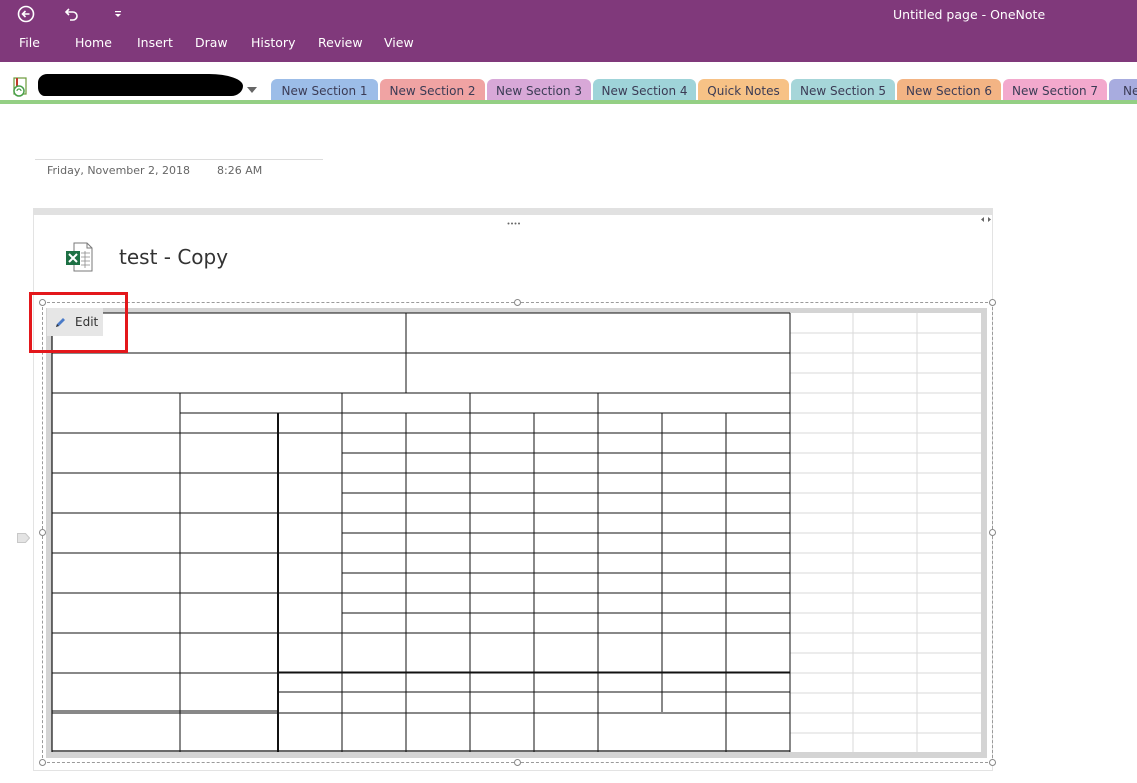 The width and height of the screenshot is (1137, 783). What do you see at coordinates (24, 87) in the screenshot?
I see `notebook-sync-icon` at bounding box center [24, 87].